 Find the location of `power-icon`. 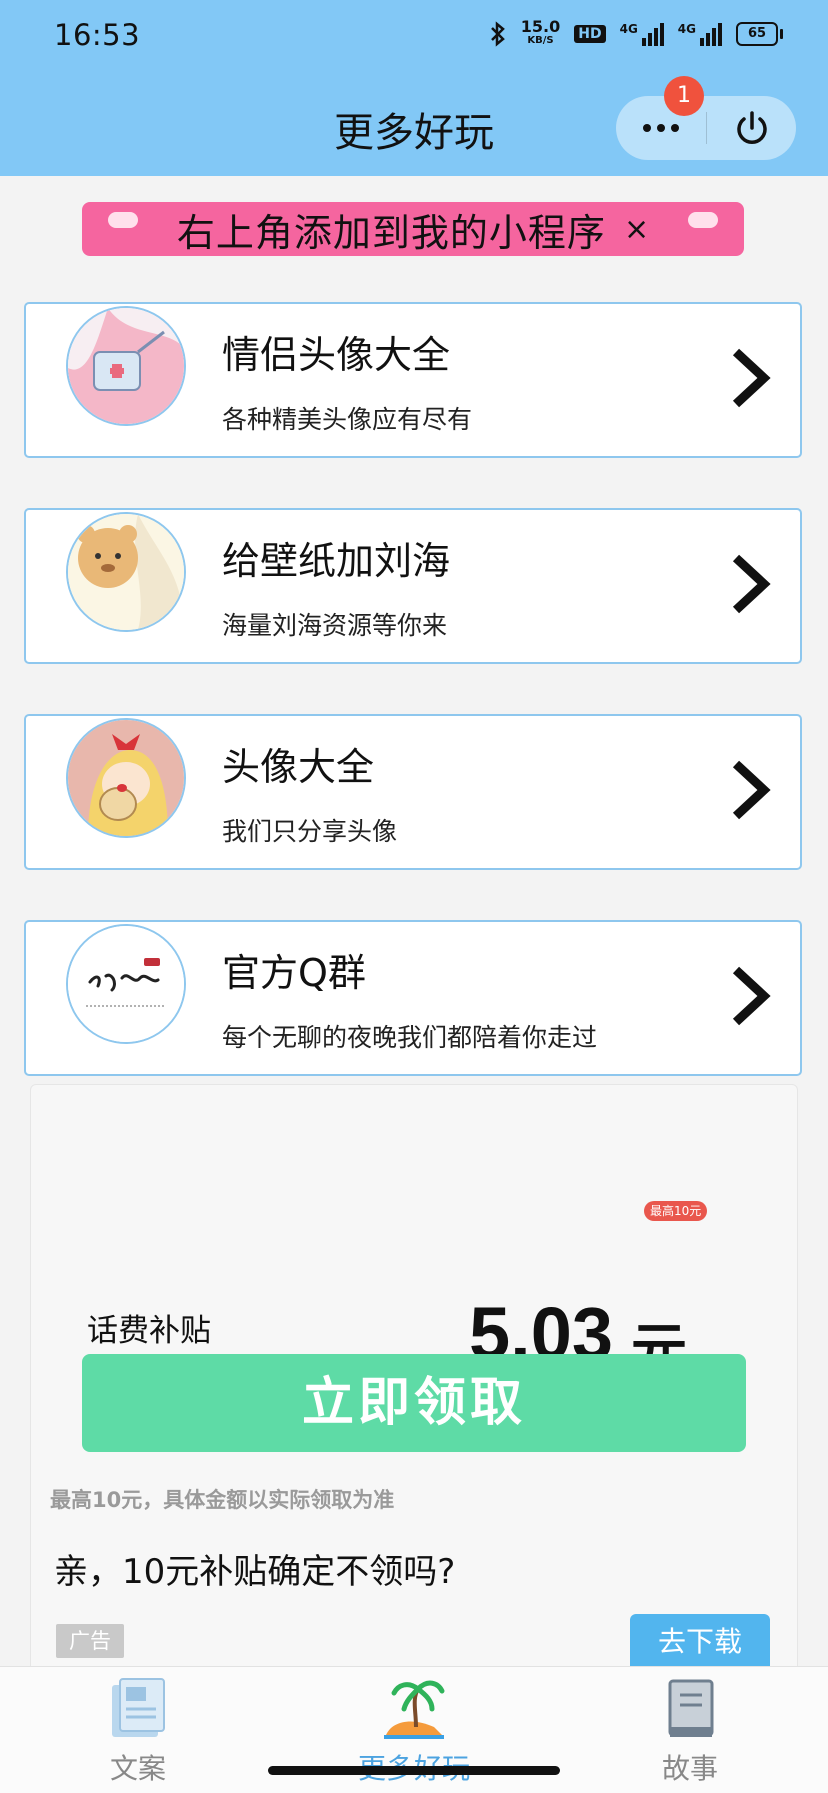

power-icon is located at coordinates (751, 127).